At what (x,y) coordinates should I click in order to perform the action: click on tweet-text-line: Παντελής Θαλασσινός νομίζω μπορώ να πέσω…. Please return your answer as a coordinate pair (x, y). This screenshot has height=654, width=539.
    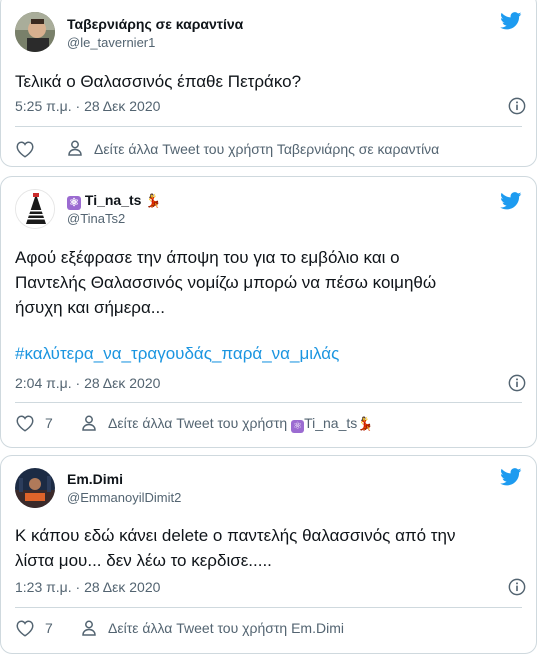
    Looking at the image, I should click on (226, 282).